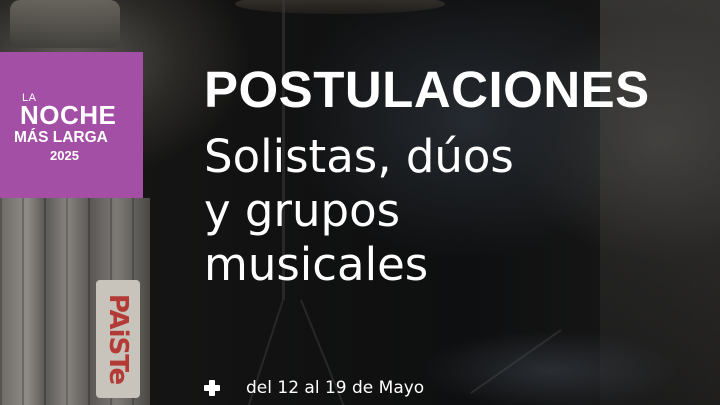  What do you see at coordinates (212, 388) in the screenshot?
I see `plus-icon` at bounding box center [212, 388].